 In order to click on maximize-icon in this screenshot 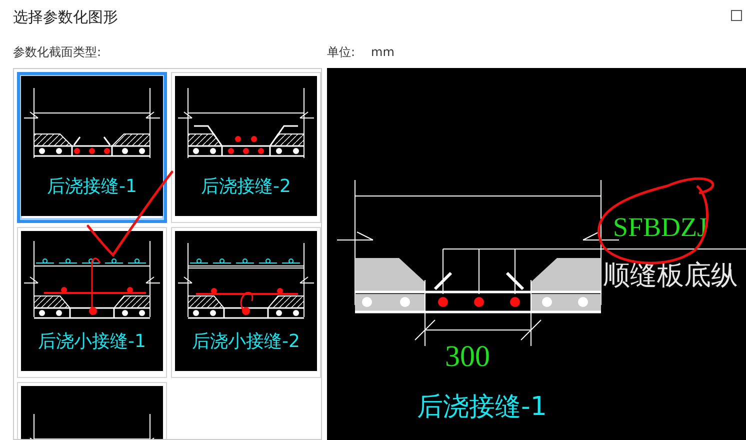, I will do `click(736, 15)`.